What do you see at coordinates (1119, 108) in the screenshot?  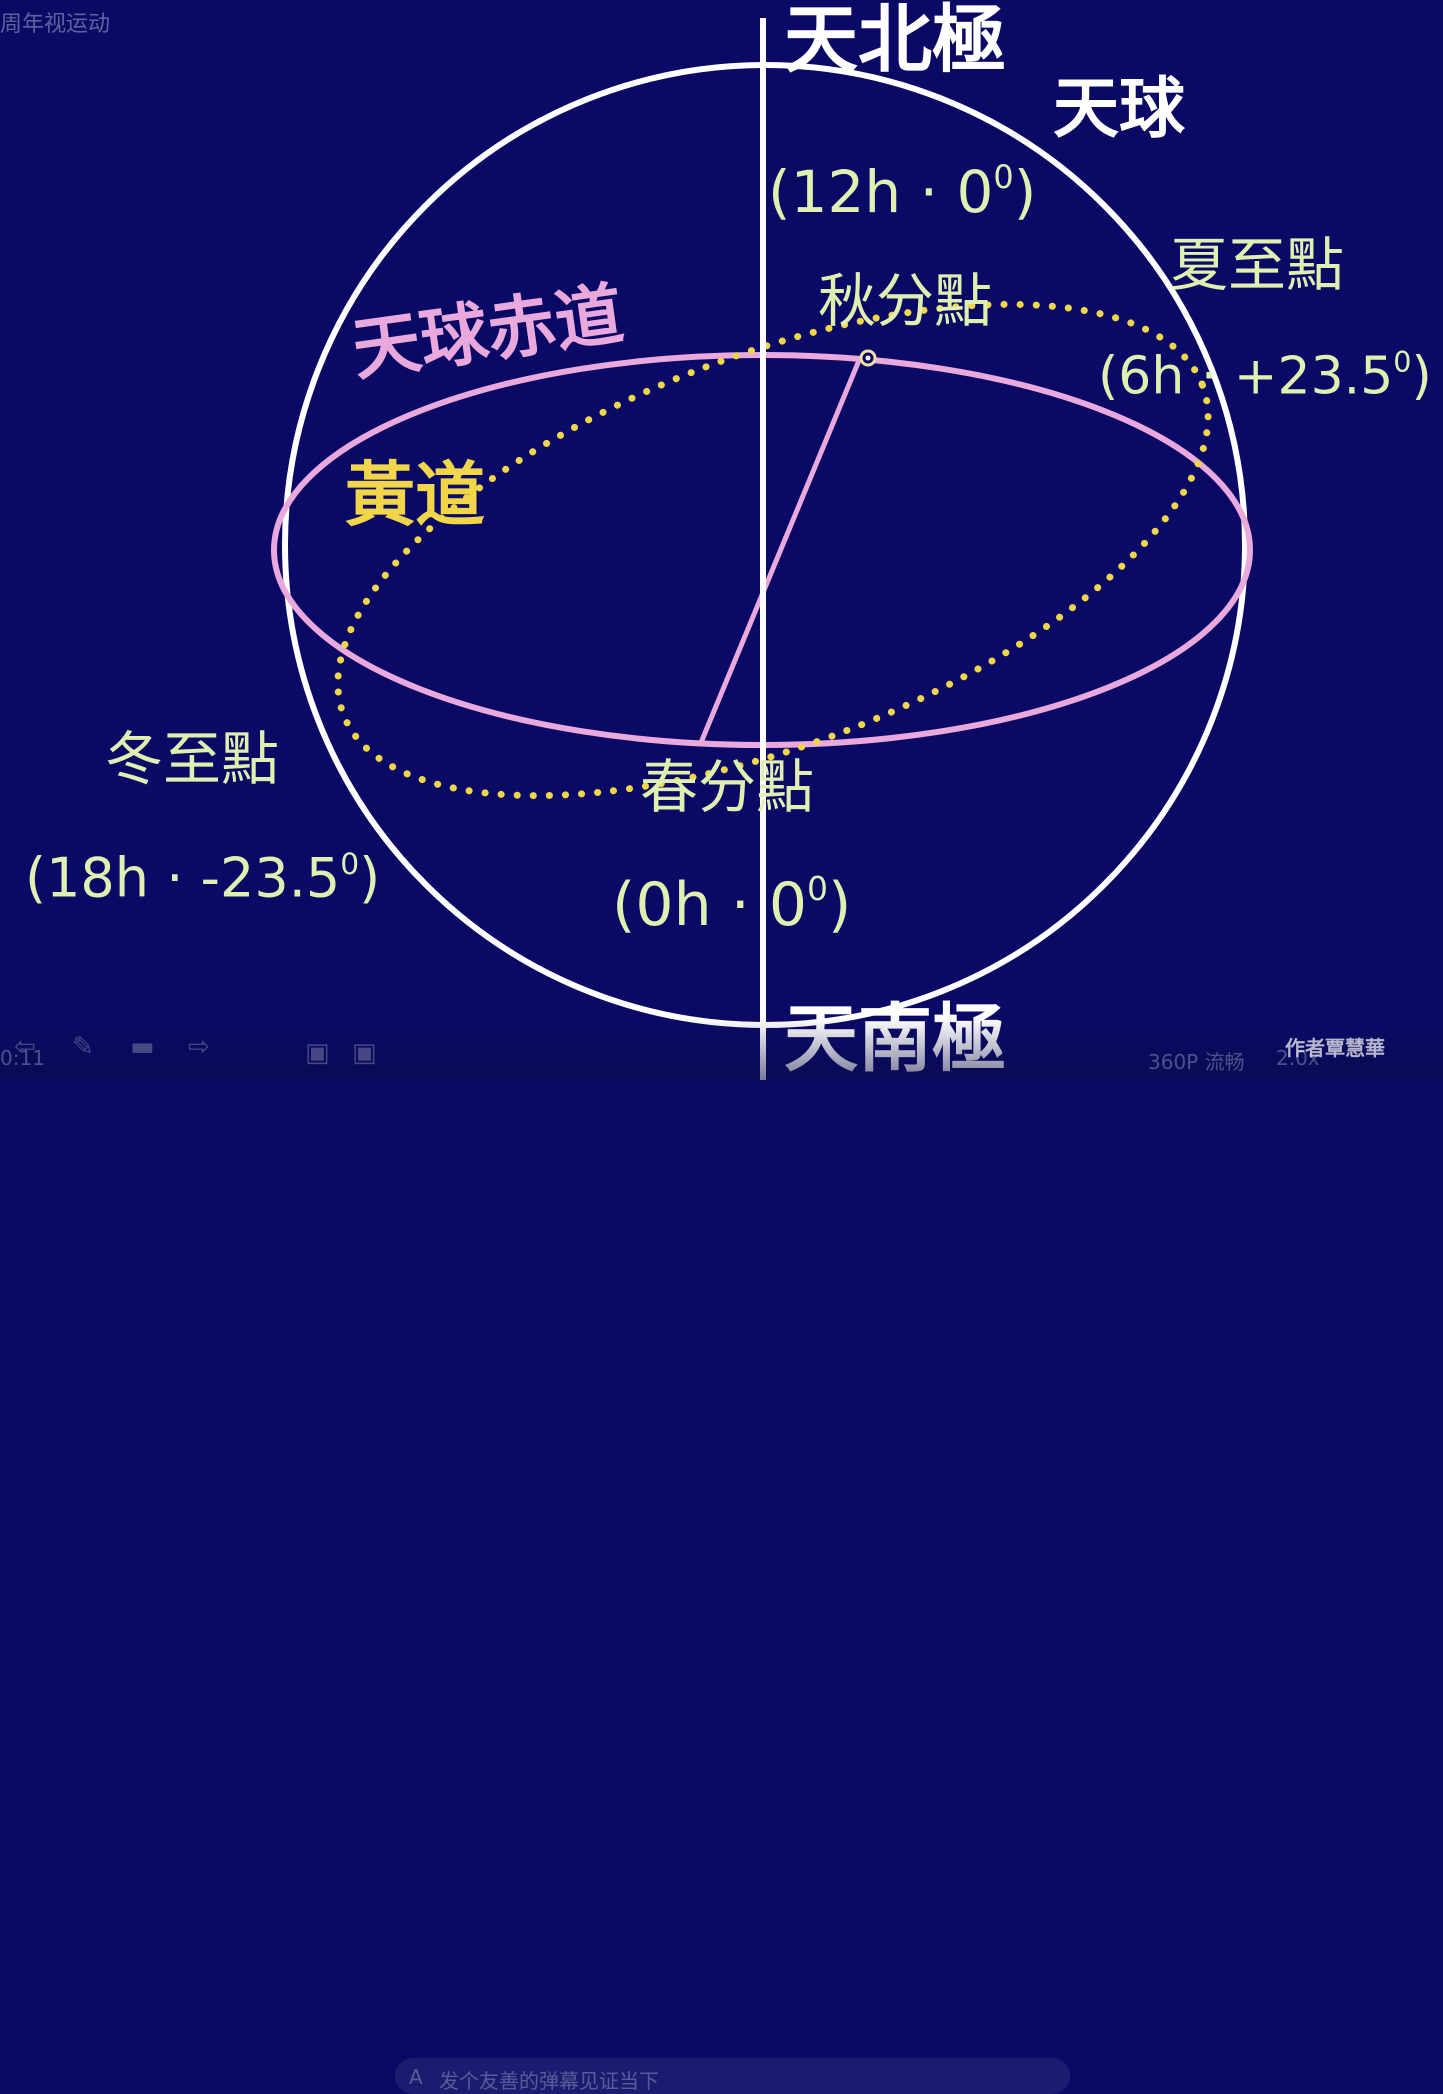 I see `label-celestial-sphere: 天球` at bounding box center [1119, 108].